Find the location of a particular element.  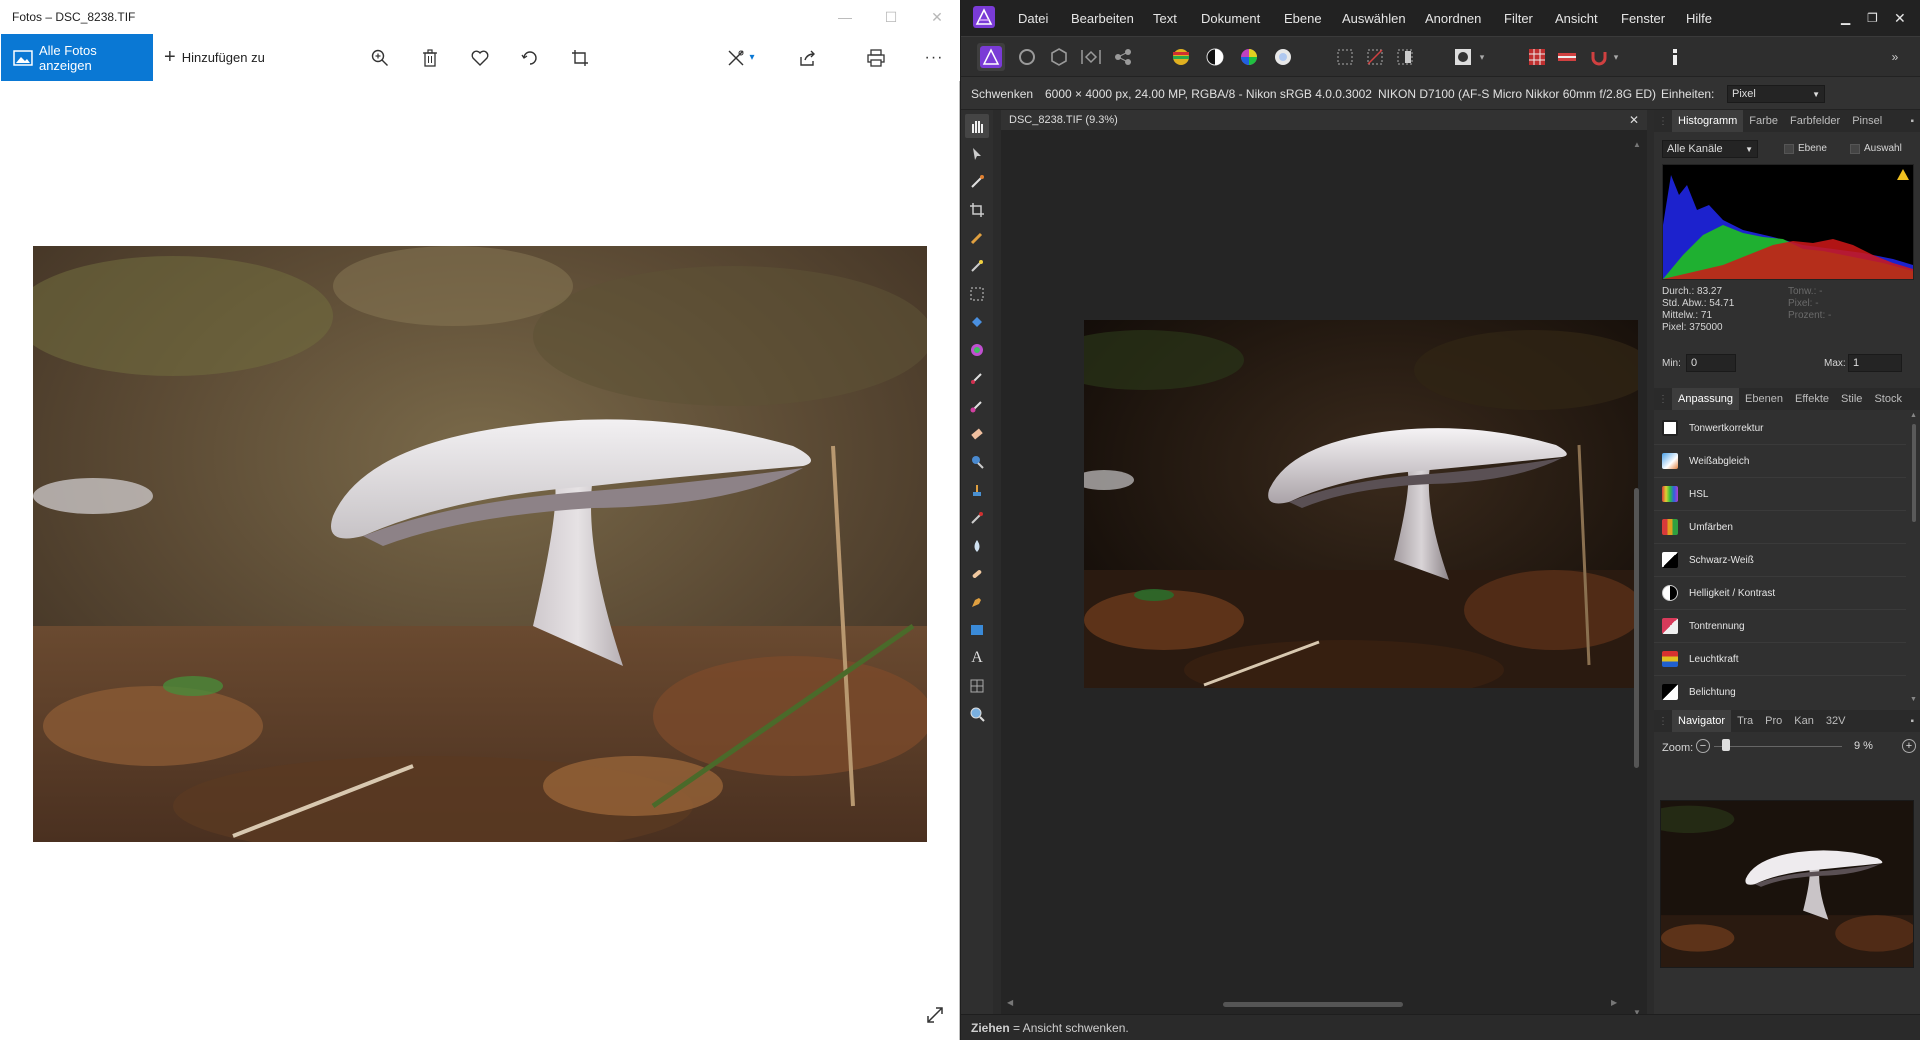

tab-farbfelder: Farbfelder is located at coordinates (1815, 121).